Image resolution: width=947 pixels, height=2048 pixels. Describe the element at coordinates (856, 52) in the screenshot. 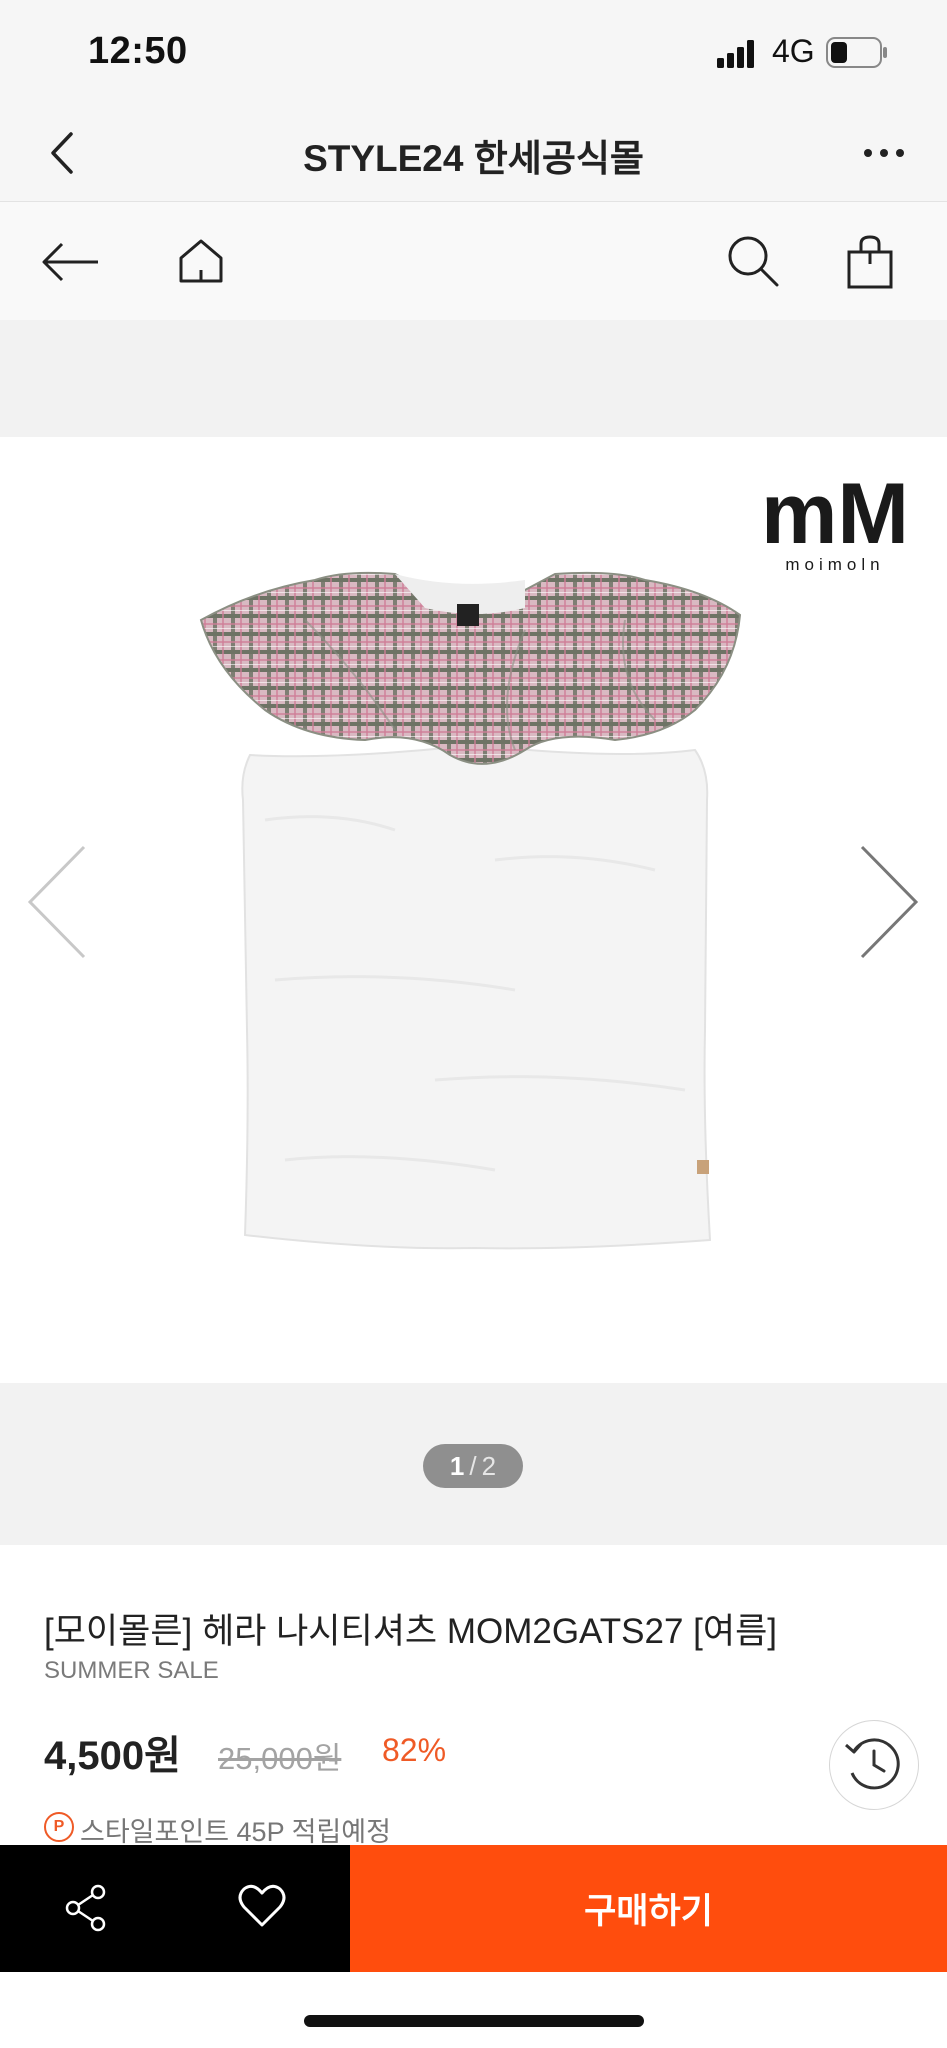

I see `battery-icon` at that location.